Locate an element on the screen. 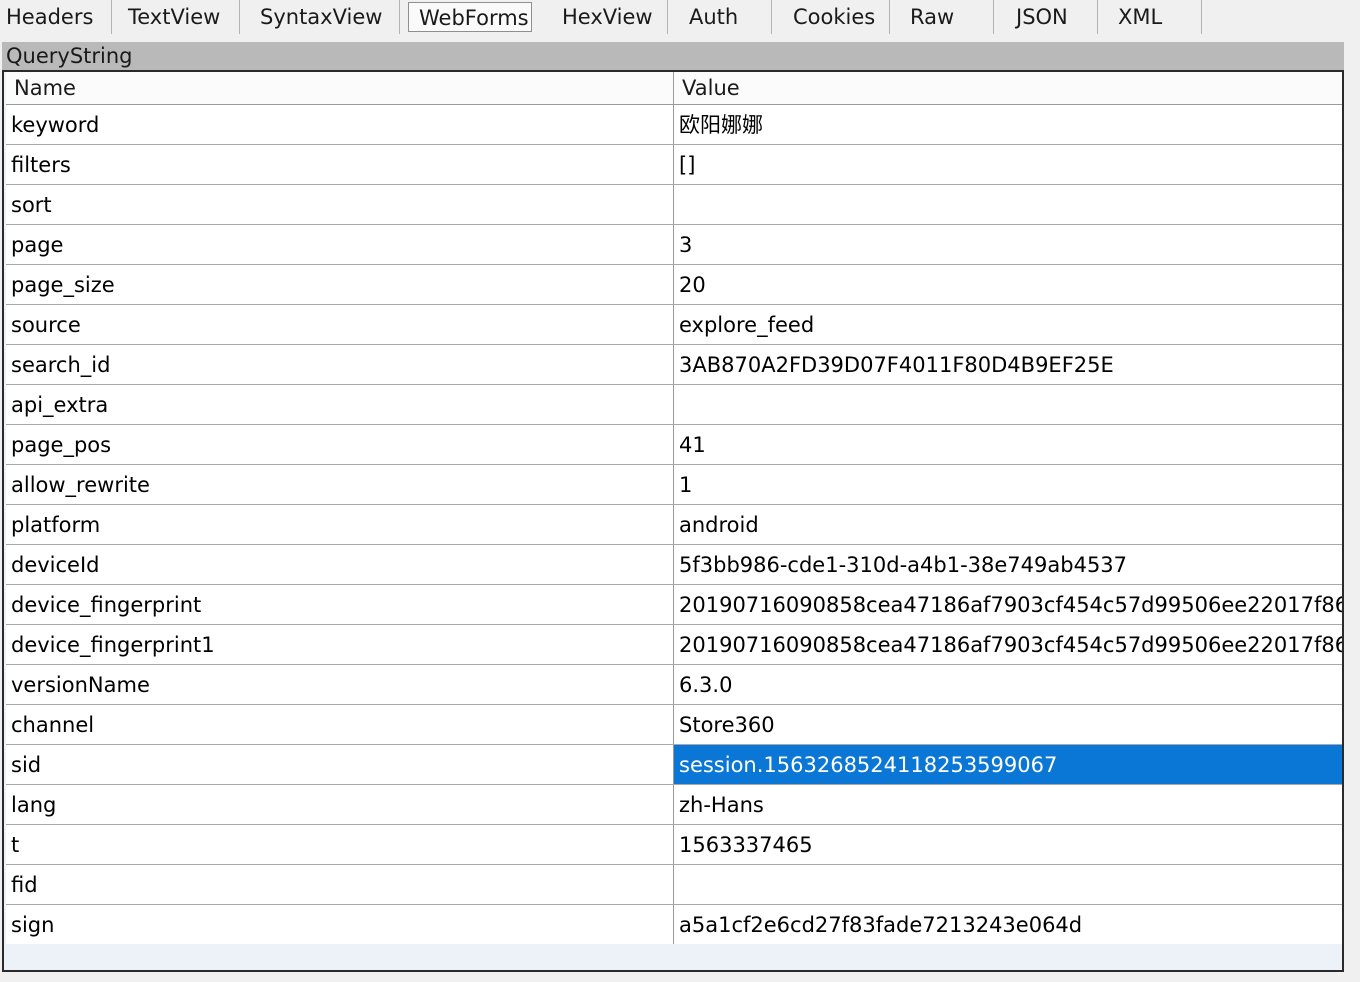  row-name: platform is located at coordinates (340, 524).